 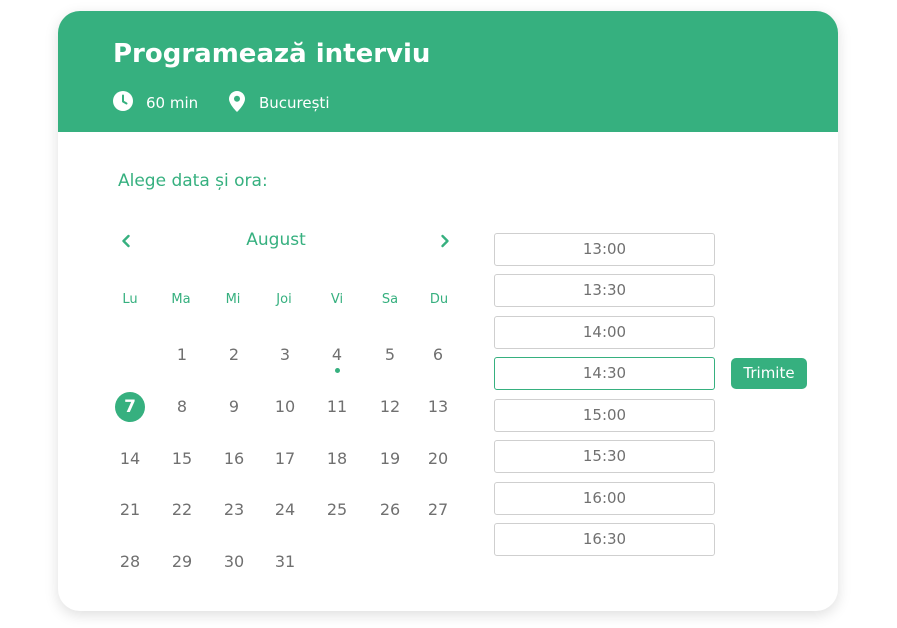 What do you see at coordinates (182, 562) in the screenshot?
I see `calendar-day: 29` at bounding box center [182, 562].